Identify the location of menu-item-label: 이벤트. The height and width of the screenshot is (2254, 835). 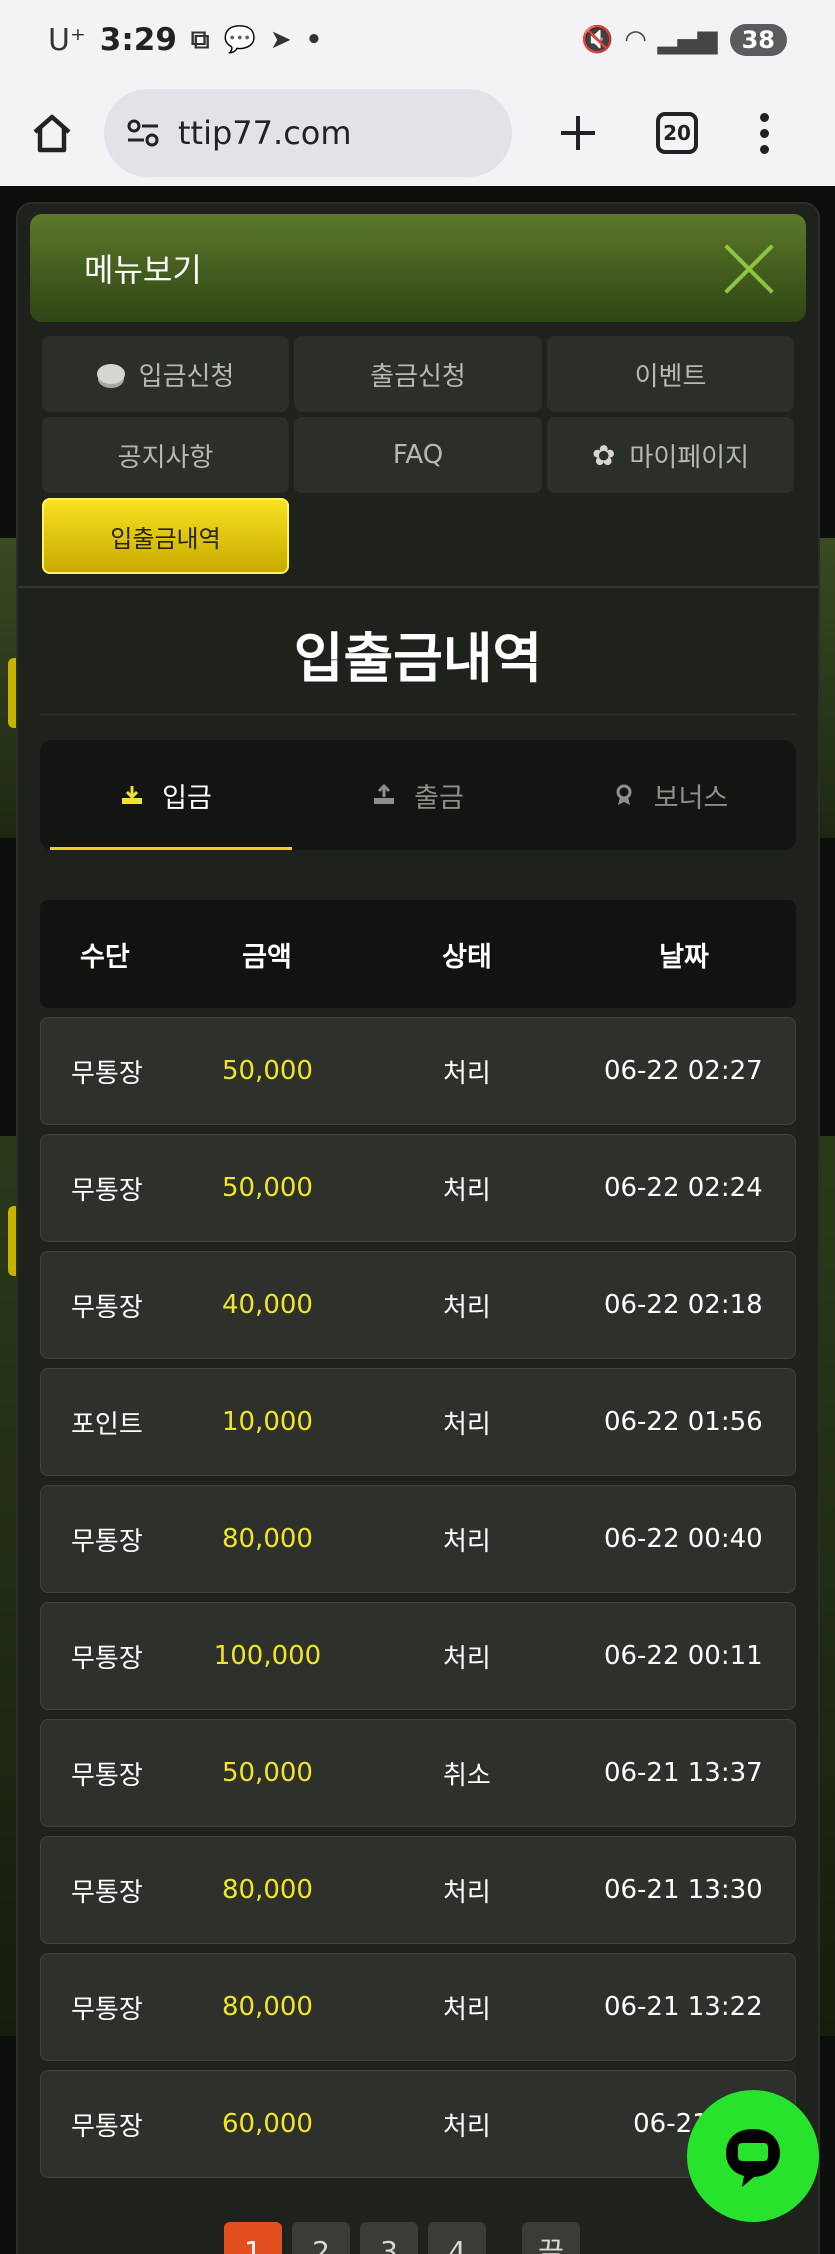
(670, 376).